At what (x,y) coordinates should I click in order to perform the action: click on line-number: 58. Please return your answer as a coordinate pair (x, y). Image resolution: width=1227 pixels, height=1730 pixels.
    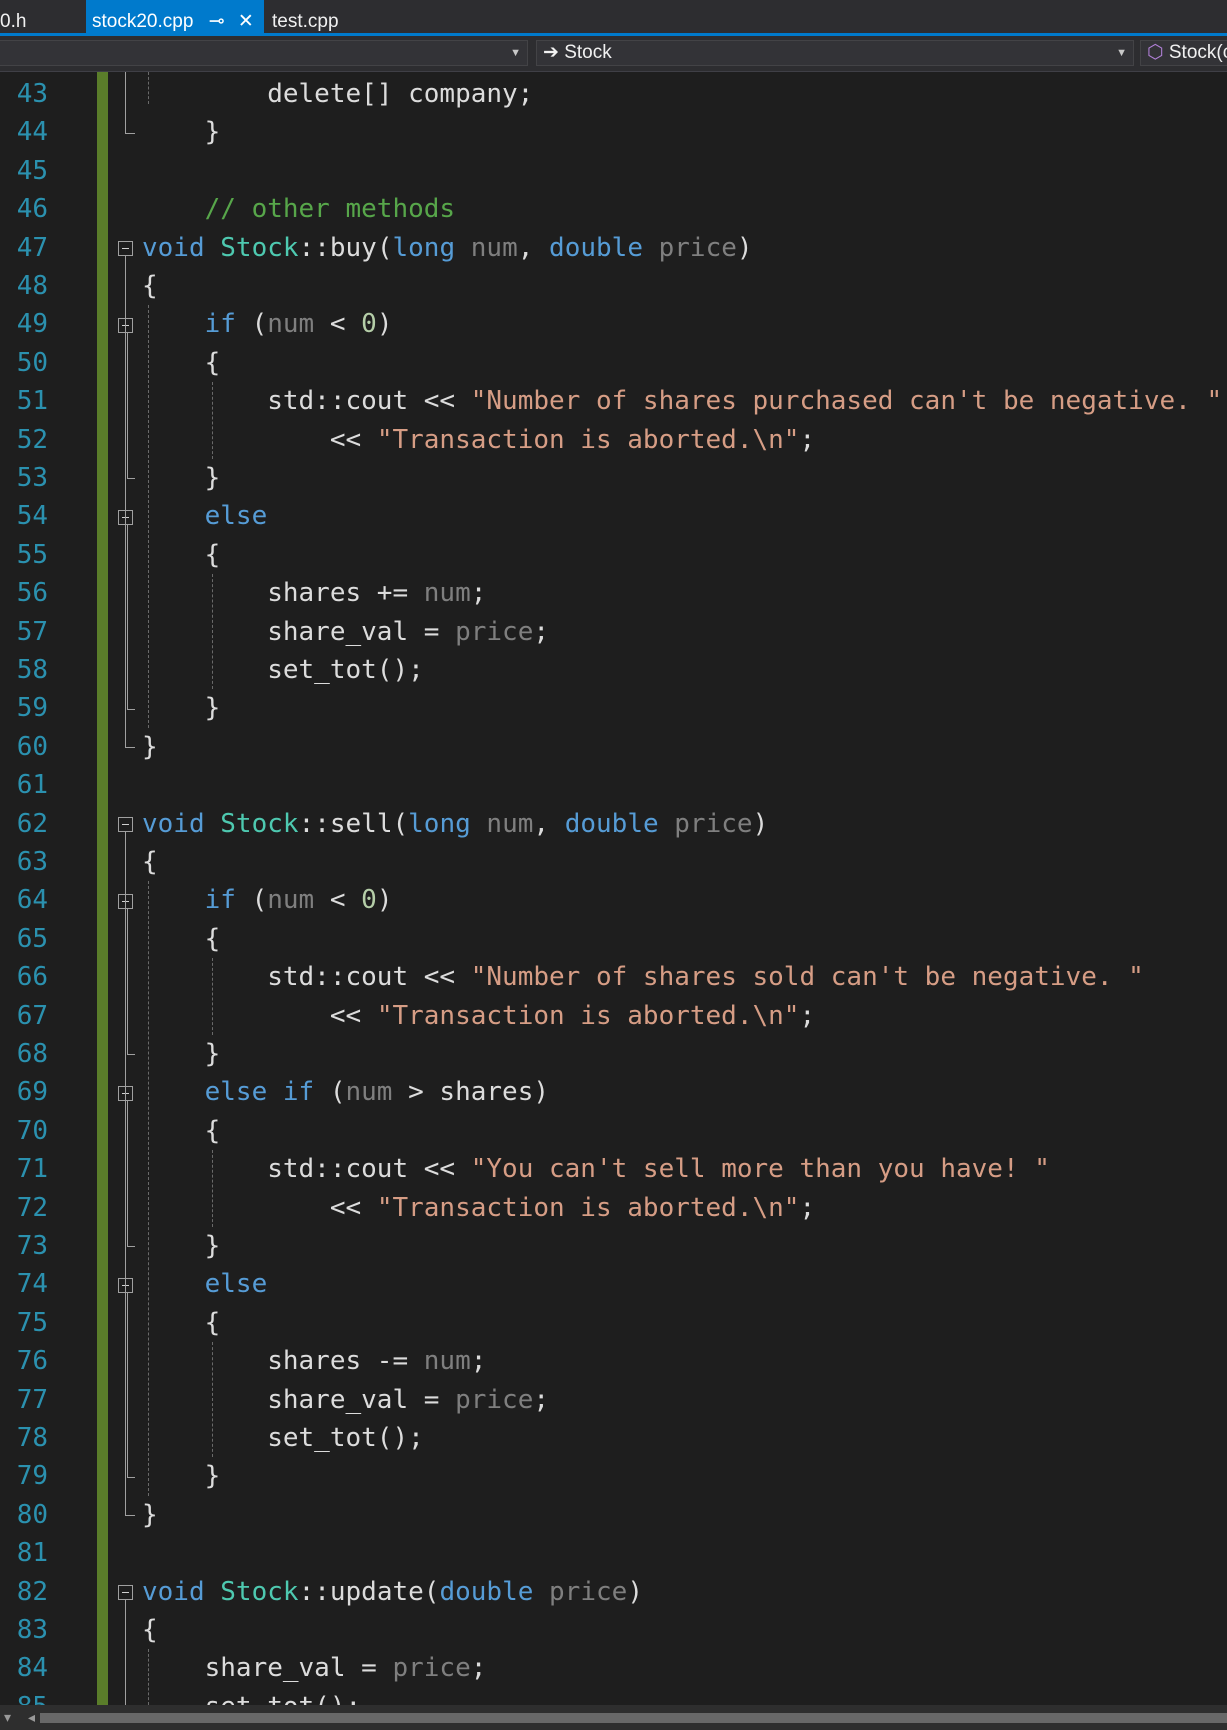
    Looking at the image, I should click on (32, 670).